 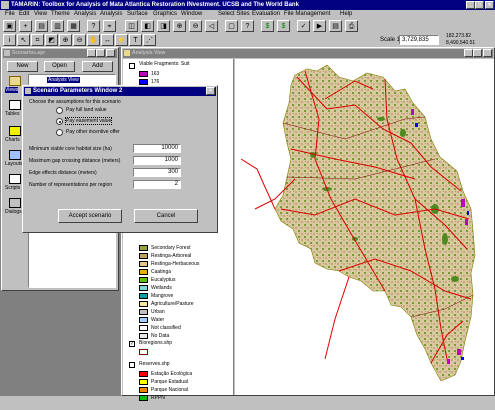 What do you see at coordinates (131, 26) in the screenshot?
I see `zoom-full-icon: ◫` at bounding box center [131, 26].